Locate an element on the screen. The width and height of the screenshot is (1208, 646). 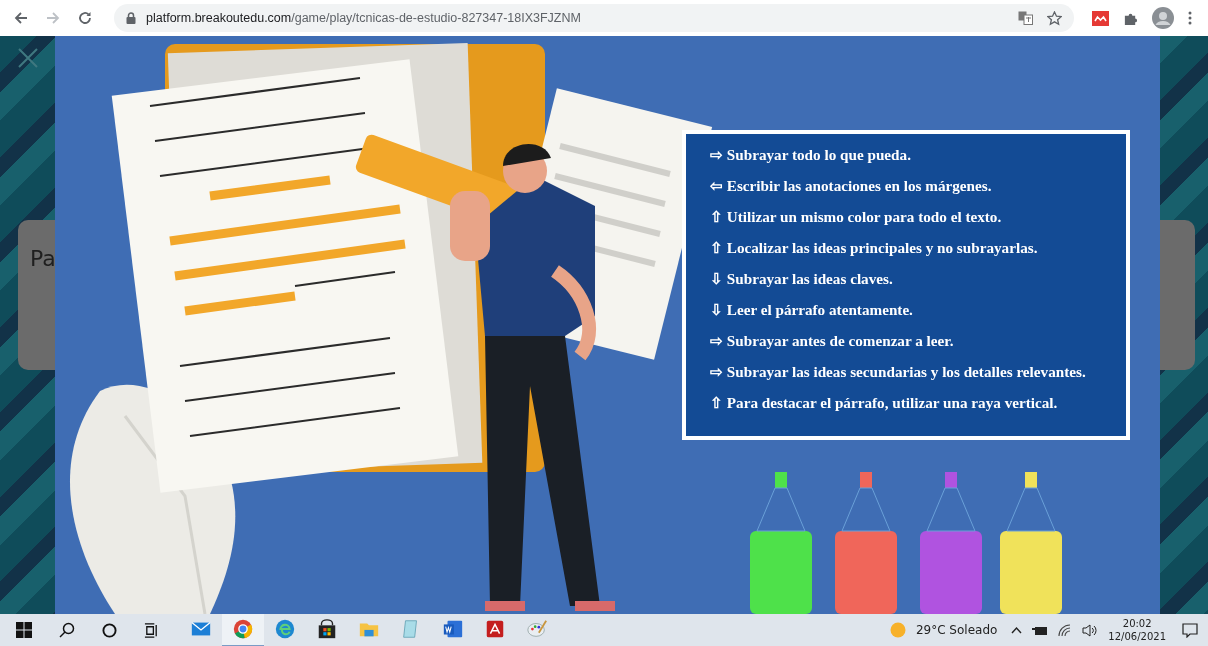
address-bar: platform.breakoutedu.com/game/play/tcnicas-de-estudio-827347-18IX3FJZNM is located at coordinates (594, 18).